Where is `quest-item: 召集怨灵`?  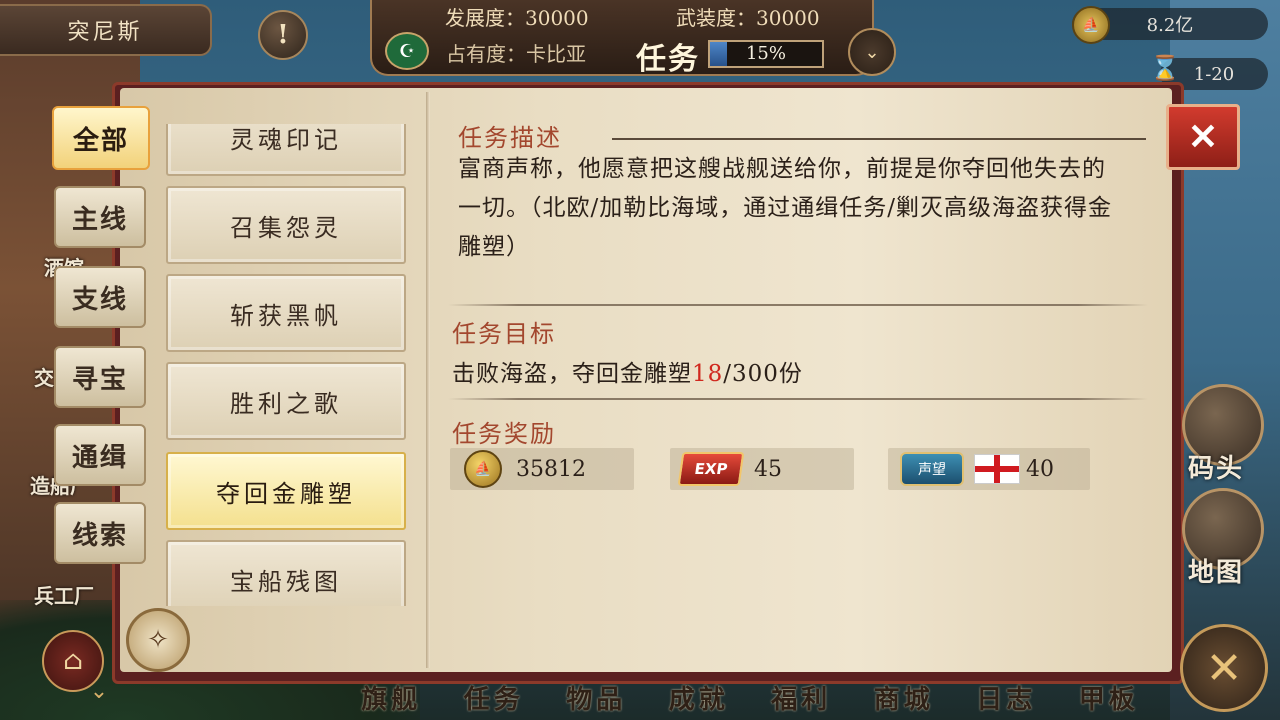
quest-item: 召集怨灵 is located at coordinates (286, 225).